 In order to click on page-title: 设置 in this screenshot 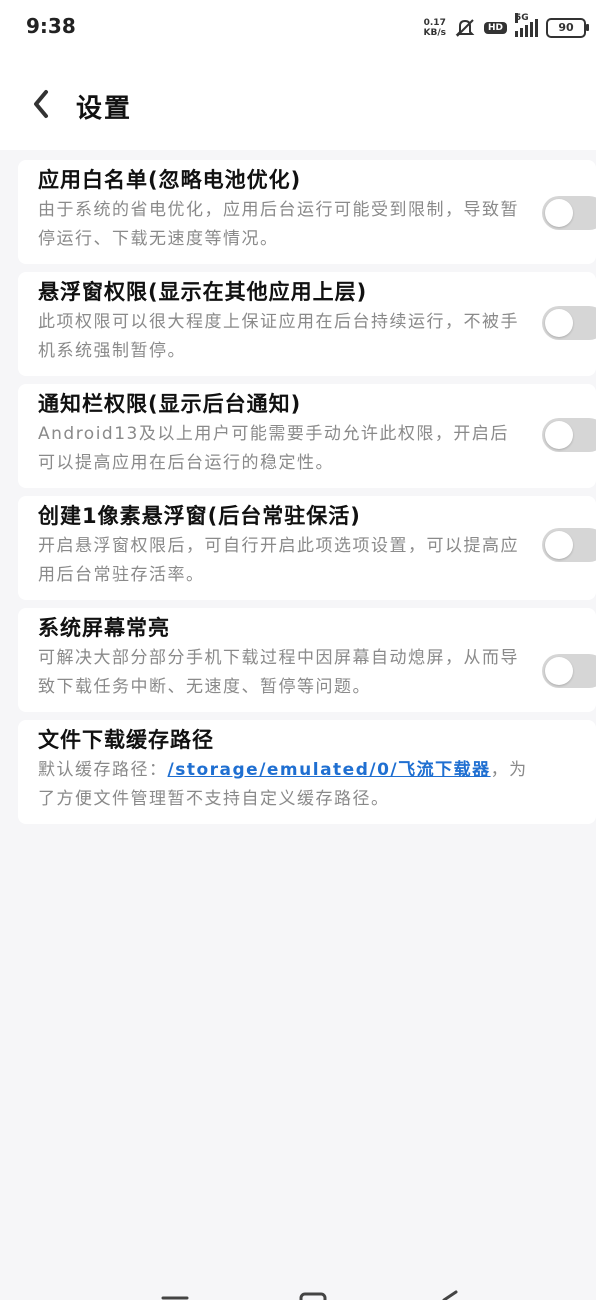, I will do `click(104, 109)`.